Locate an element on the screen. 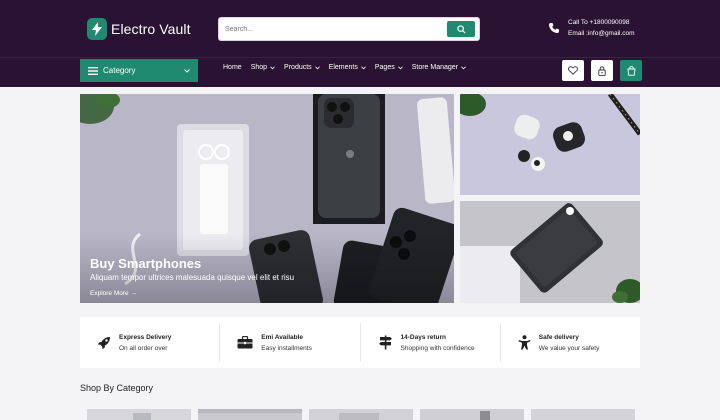 The width and height of the screenshot is (720, 420). category-row is located at coordinates (361, 414).